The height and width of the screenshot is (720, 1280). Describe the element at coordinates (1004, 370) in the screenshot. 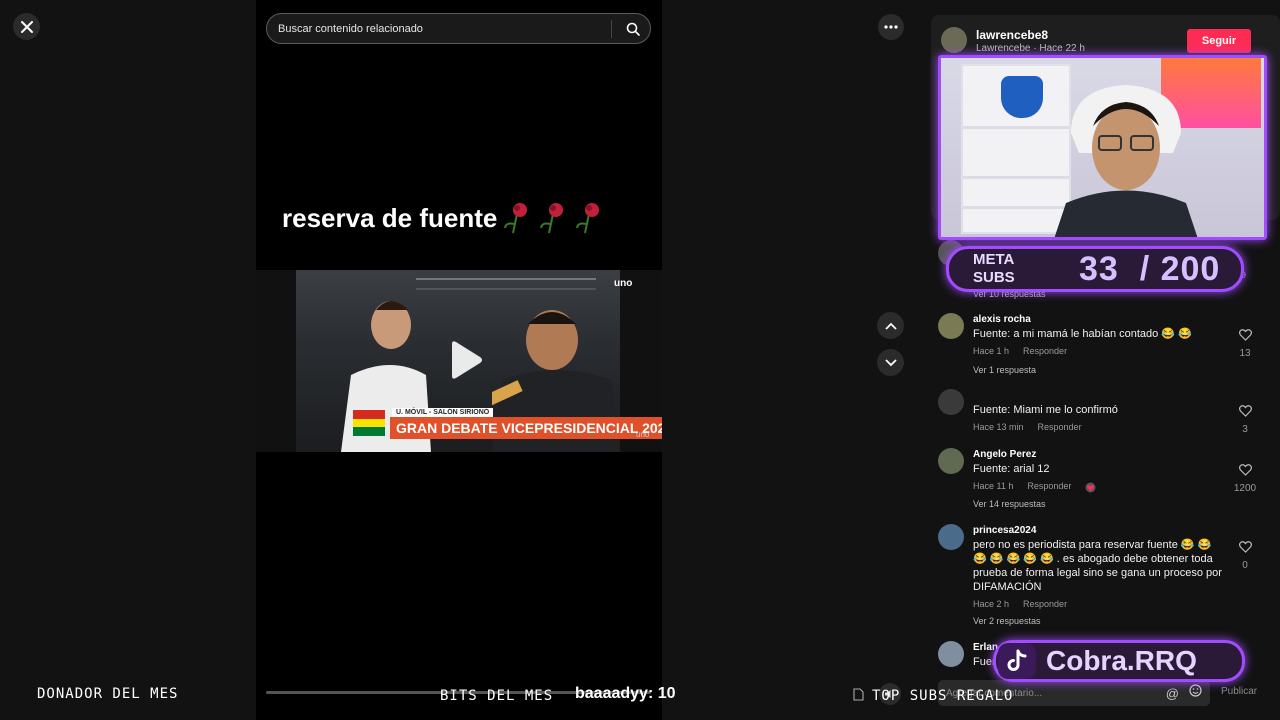

I see `view-replies-link: Ver 1 respuesta` at that location.